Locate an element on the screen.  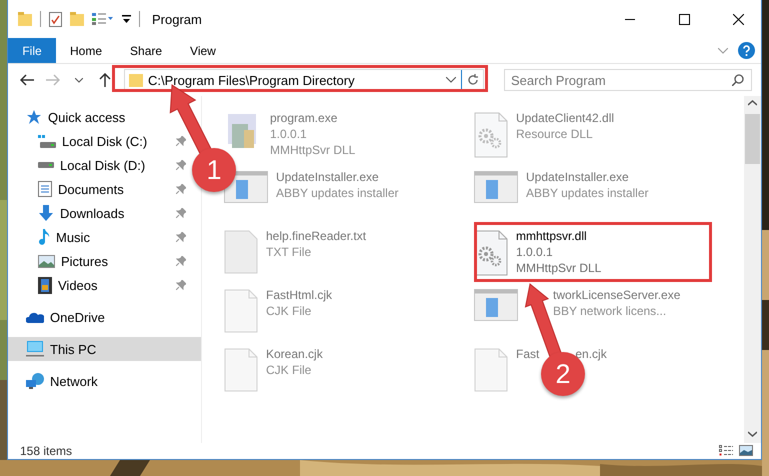
up-arrow-icon is located at coordinates (105, 80).